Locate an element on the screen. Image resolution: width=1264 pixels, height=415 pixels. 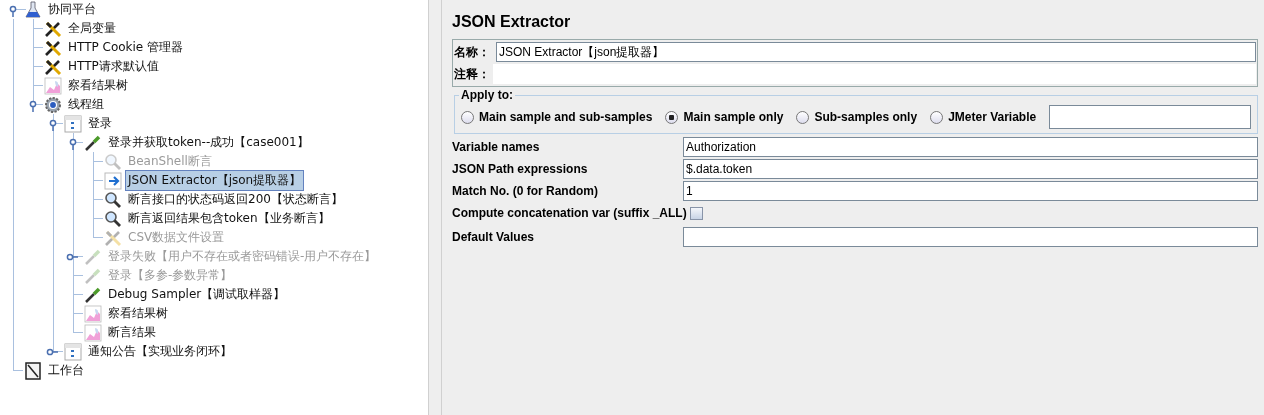
comment-label: 注释： is located at coordinates (472, 74).